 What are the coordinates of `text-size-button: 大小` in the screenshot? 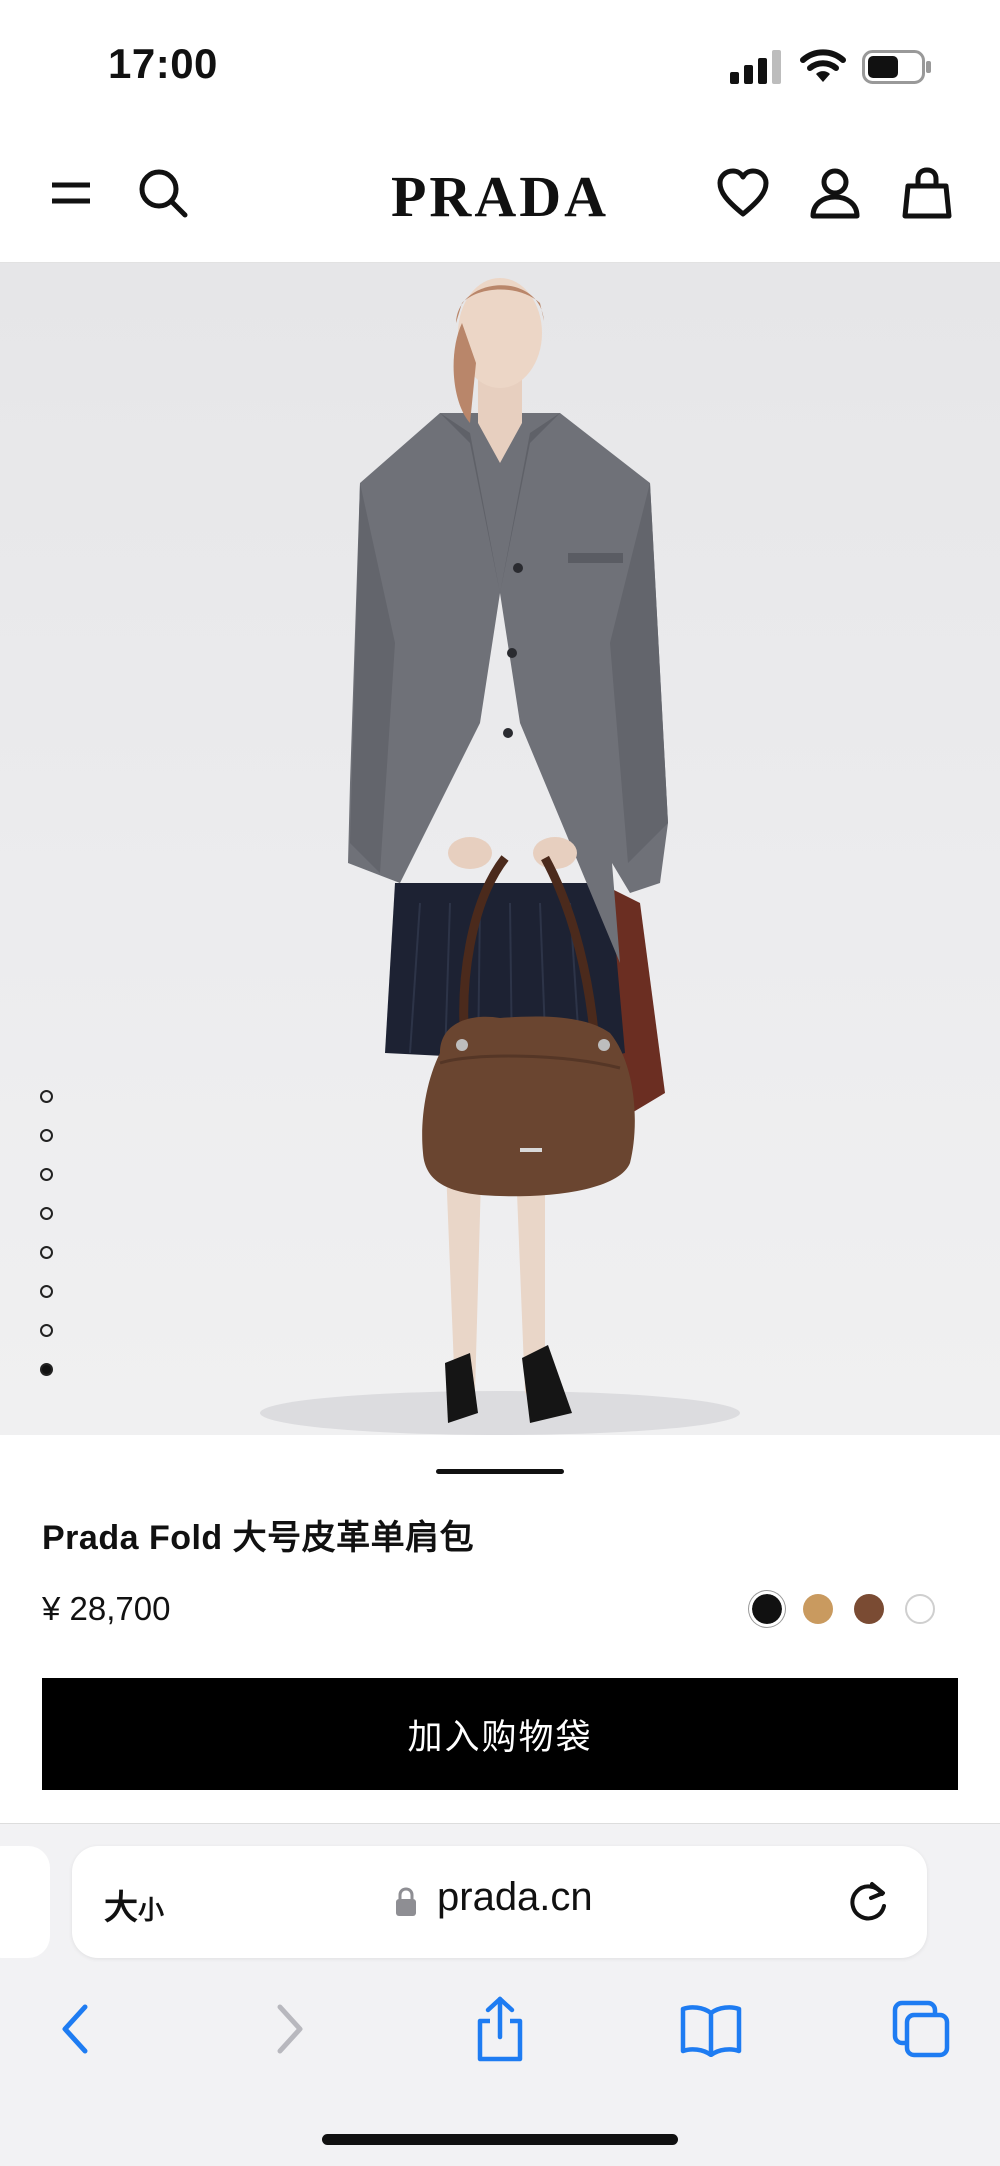 It's located at (134, 1904).